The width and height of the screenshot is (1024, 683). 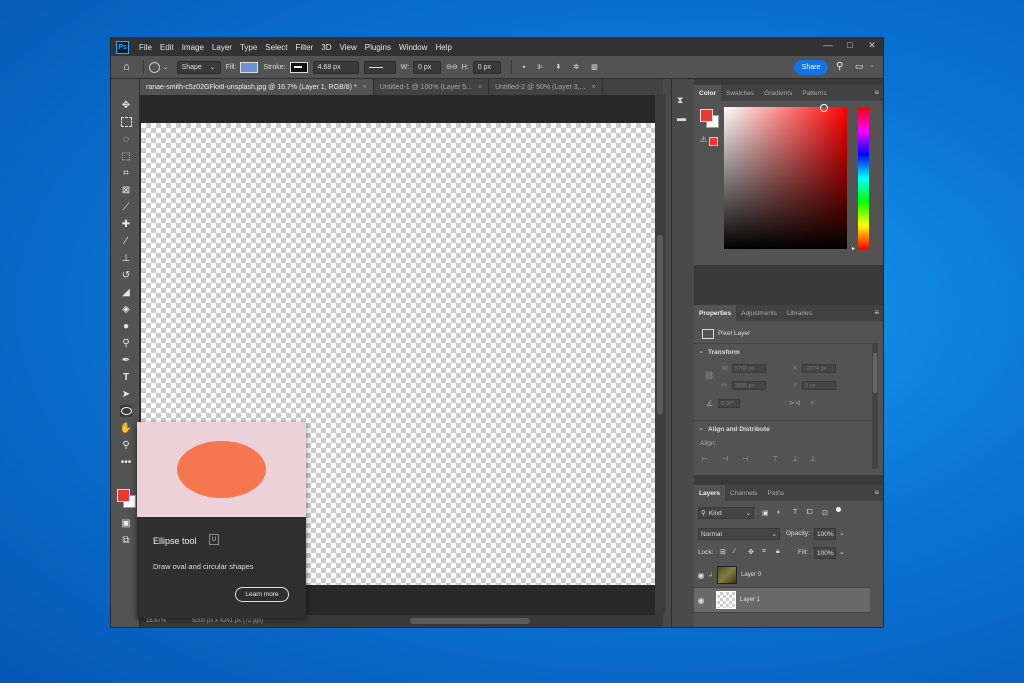 I want to click on comments-panel-icon: ▬, so click(x=681, y=118).